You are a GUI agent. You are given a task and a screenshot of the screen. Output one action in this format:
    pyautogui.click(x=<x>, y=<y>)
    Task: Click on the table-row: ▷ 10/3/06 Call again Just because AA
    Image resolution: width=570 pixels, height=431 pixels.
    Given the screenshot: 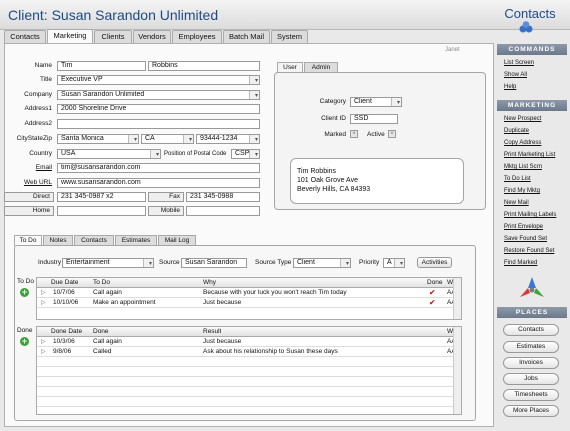 What is the action you would take?
    pyautogui.click(x=249, y=342)
    